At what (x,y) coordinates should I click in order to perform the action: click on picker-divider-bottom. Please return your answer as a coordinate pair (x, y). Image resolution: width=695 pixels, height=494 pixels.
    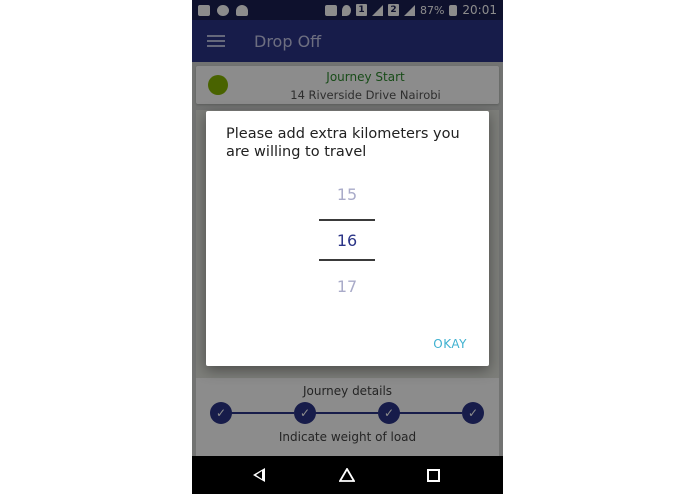
    Looking at the image, I should click on (347, 260).